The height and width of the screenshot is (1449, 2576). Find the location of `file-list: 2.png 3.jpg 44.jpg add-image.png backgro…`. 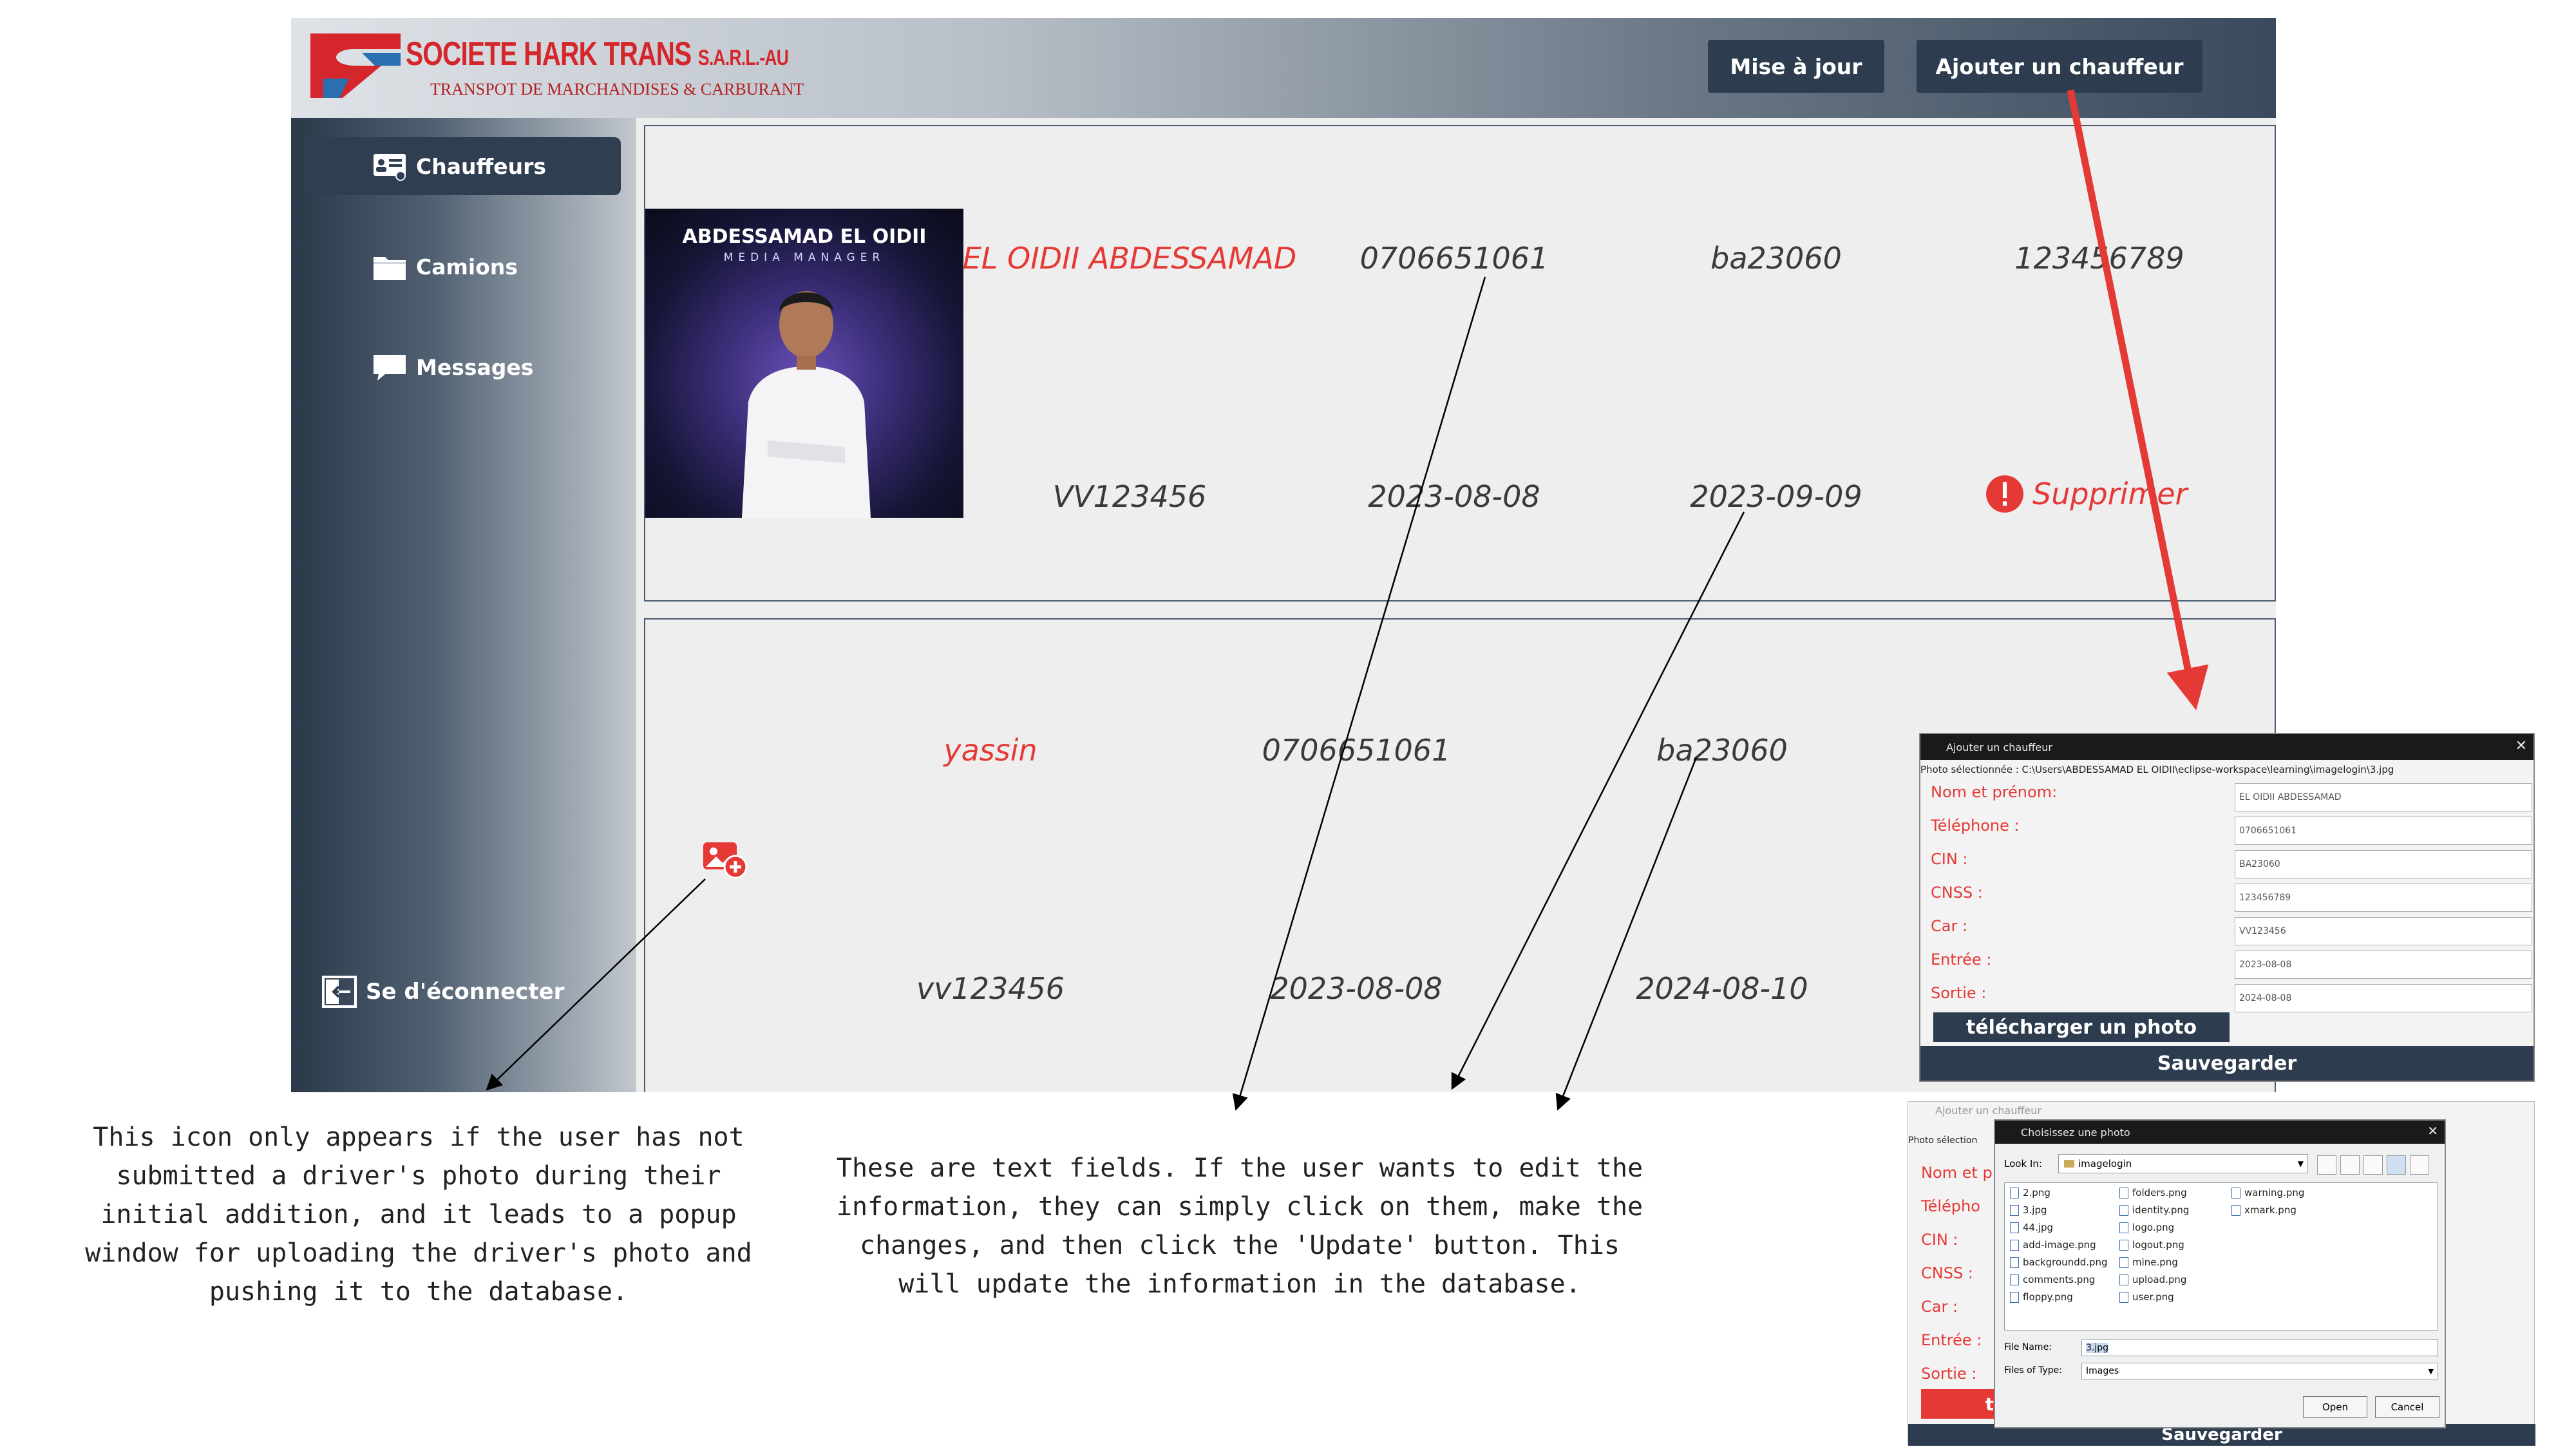

file-list: 2.png 3.jpg 44.jpg add-image.png backgro… is located at coordinates (2221, 1256).